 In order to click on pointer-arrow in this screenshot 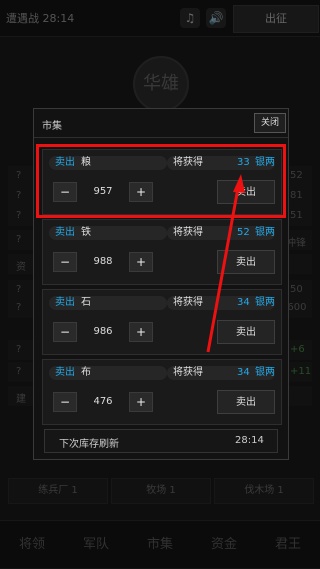, I will do `click(225, 263)`.